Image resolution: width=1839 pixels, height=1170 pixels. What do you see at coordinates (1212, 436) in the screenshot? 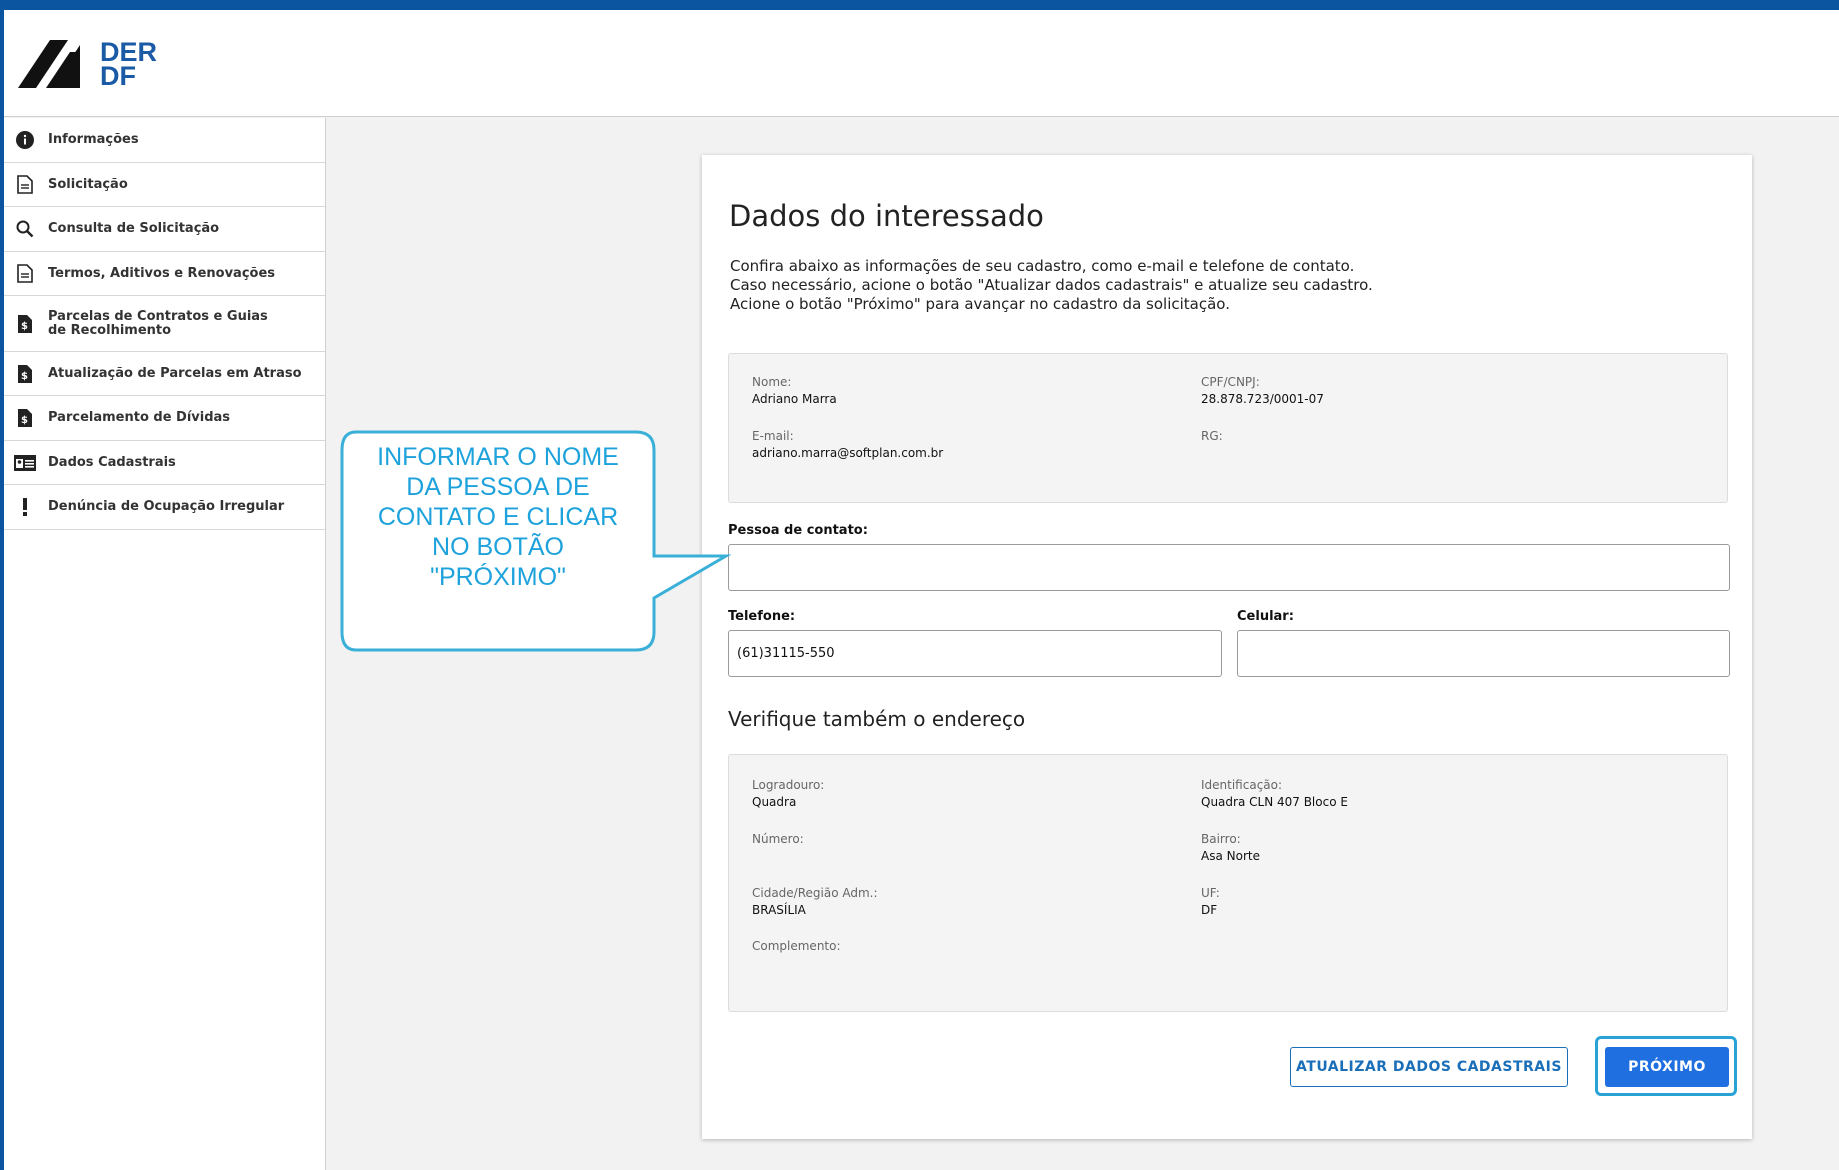
I see `rg-field: RG:` at bounding box center [1212, 436].